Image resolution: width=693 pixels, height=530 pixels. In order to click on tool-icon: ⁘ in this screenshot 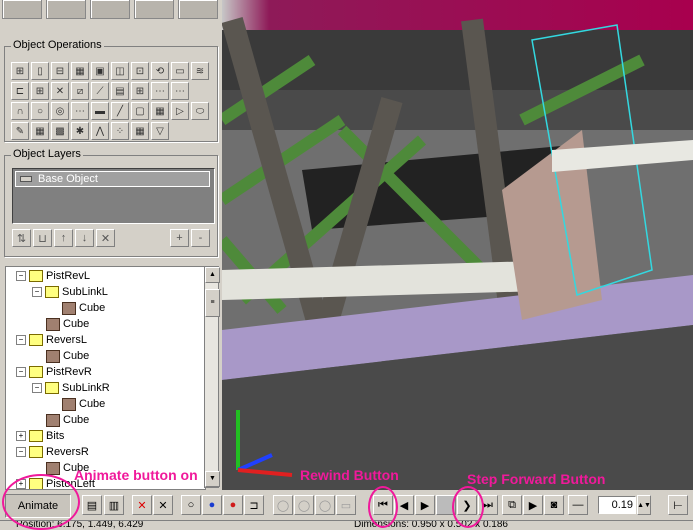, I will do `click(120, 131)`.